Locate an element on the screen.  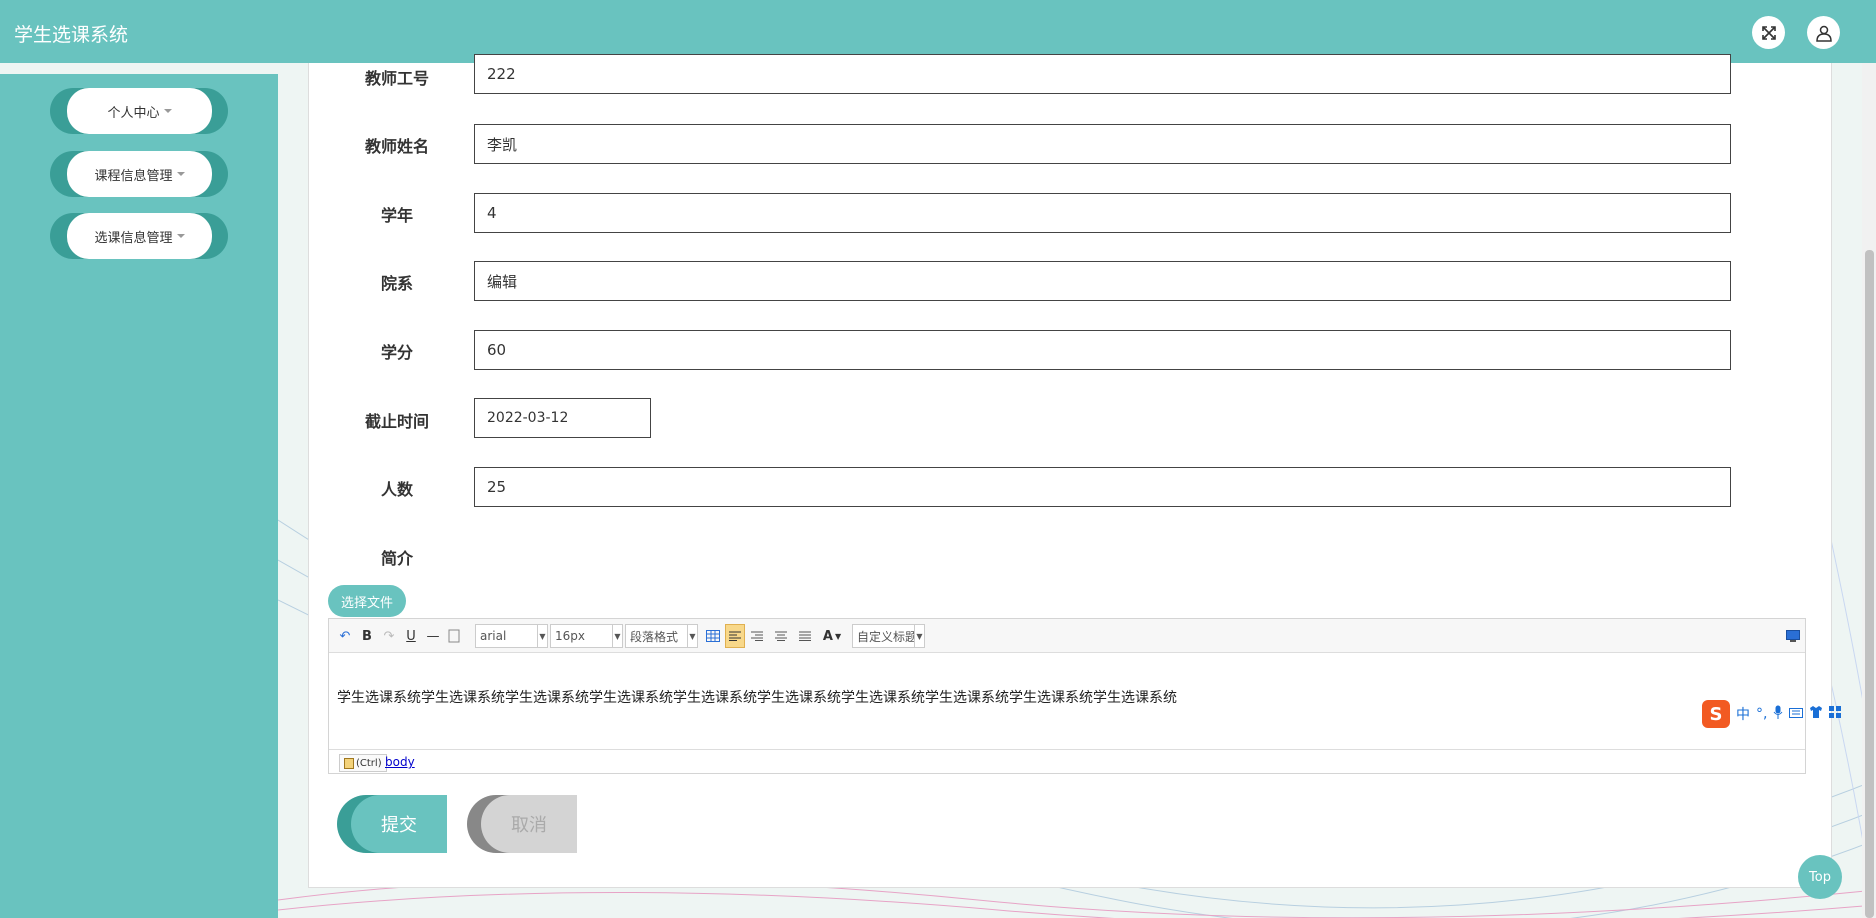
school-year-input: 4 is located at coordinates (1102, 213).